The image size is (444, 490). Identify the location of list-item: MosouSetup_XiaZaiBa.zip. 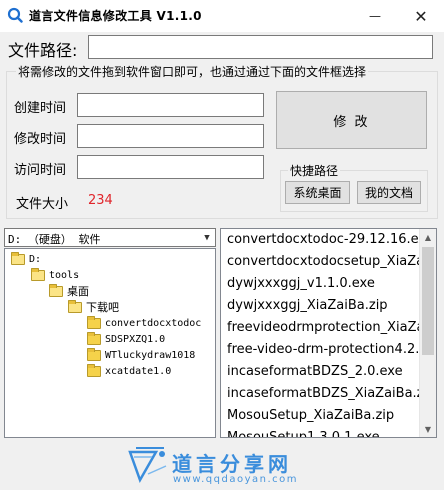
(310, 416).